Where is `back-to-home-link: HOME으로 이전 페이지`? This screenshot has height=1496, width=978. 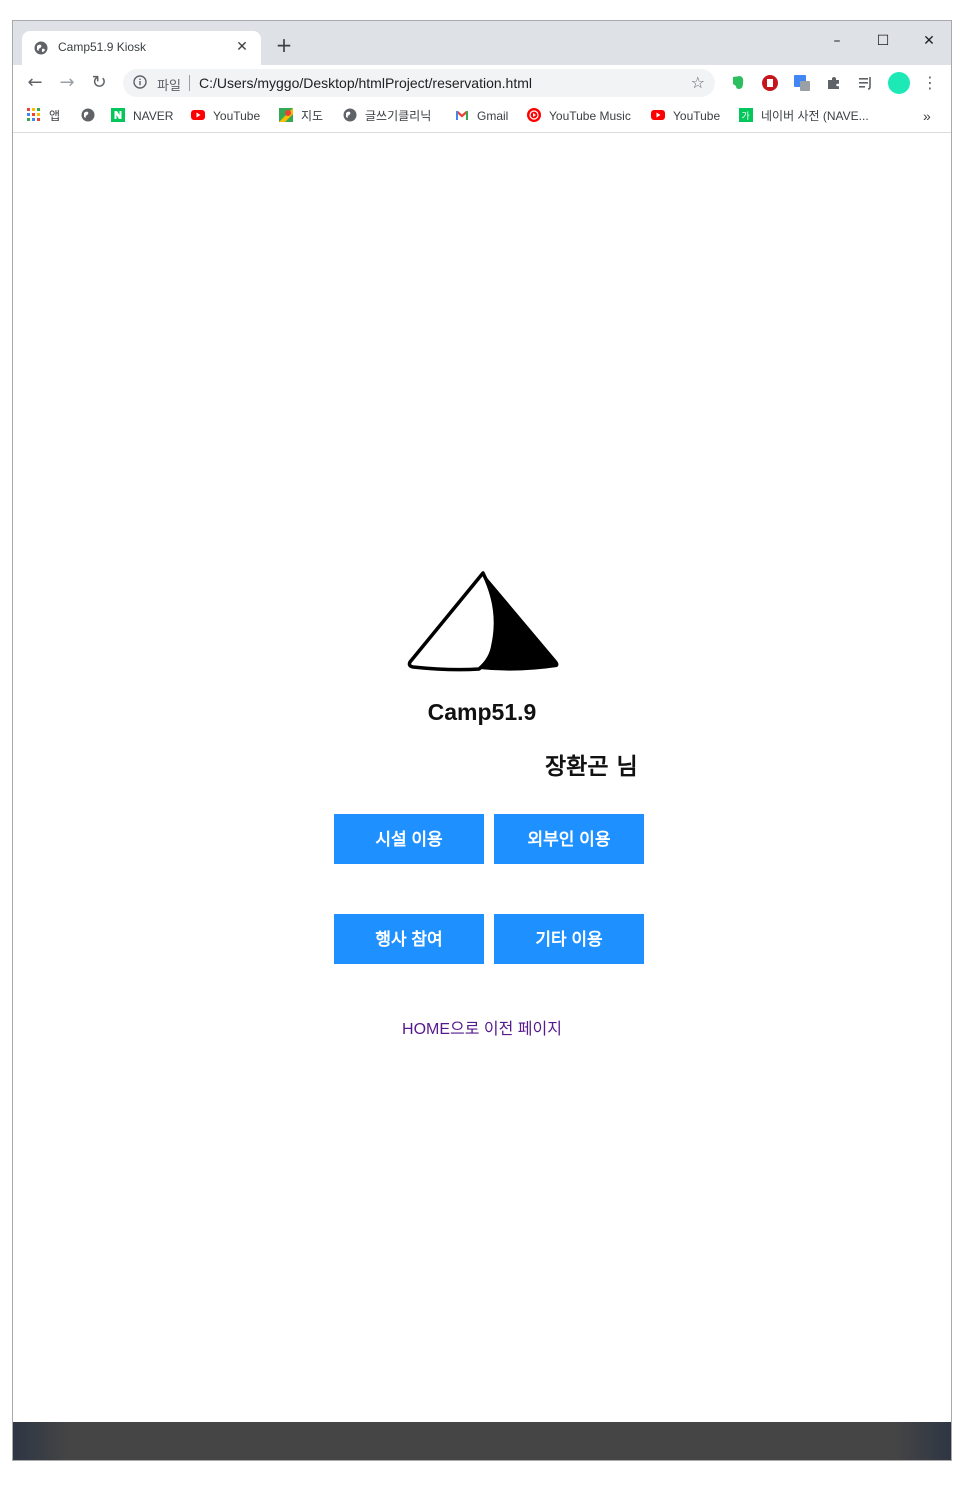
back-to-home-link: HOME으로 이전 페이지 is located at coordinates (482, 1027).